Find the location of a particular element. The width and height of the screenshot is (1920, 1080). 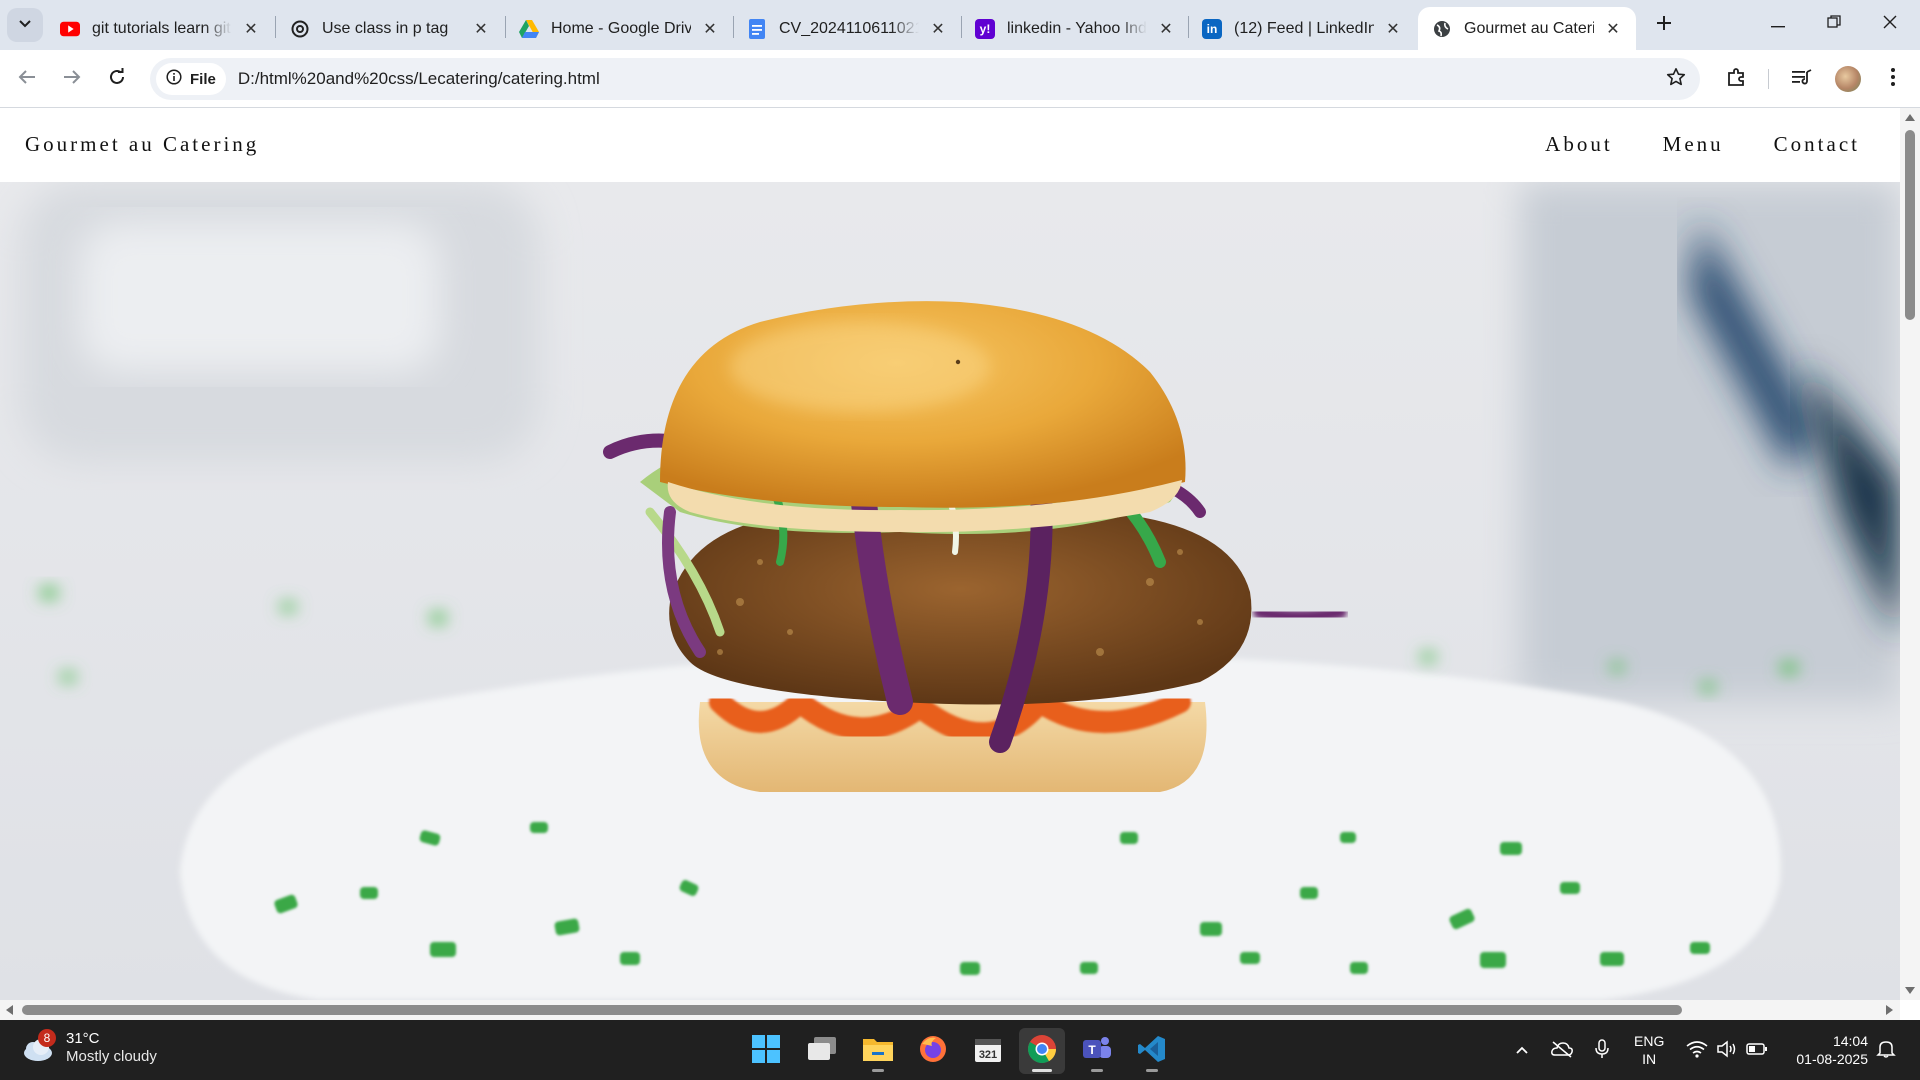

horizontal-scrollbar is located at coordinates (950, 1010).